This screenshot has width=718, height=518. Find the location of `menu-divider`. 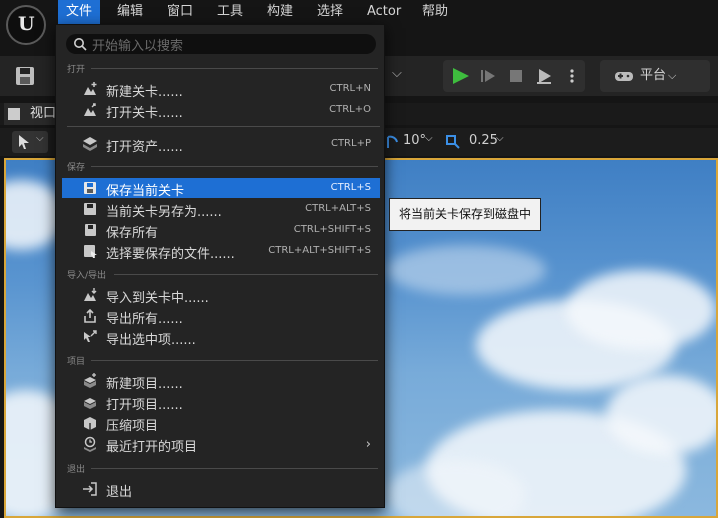

menu-divider is located at coordinates (223, 126).